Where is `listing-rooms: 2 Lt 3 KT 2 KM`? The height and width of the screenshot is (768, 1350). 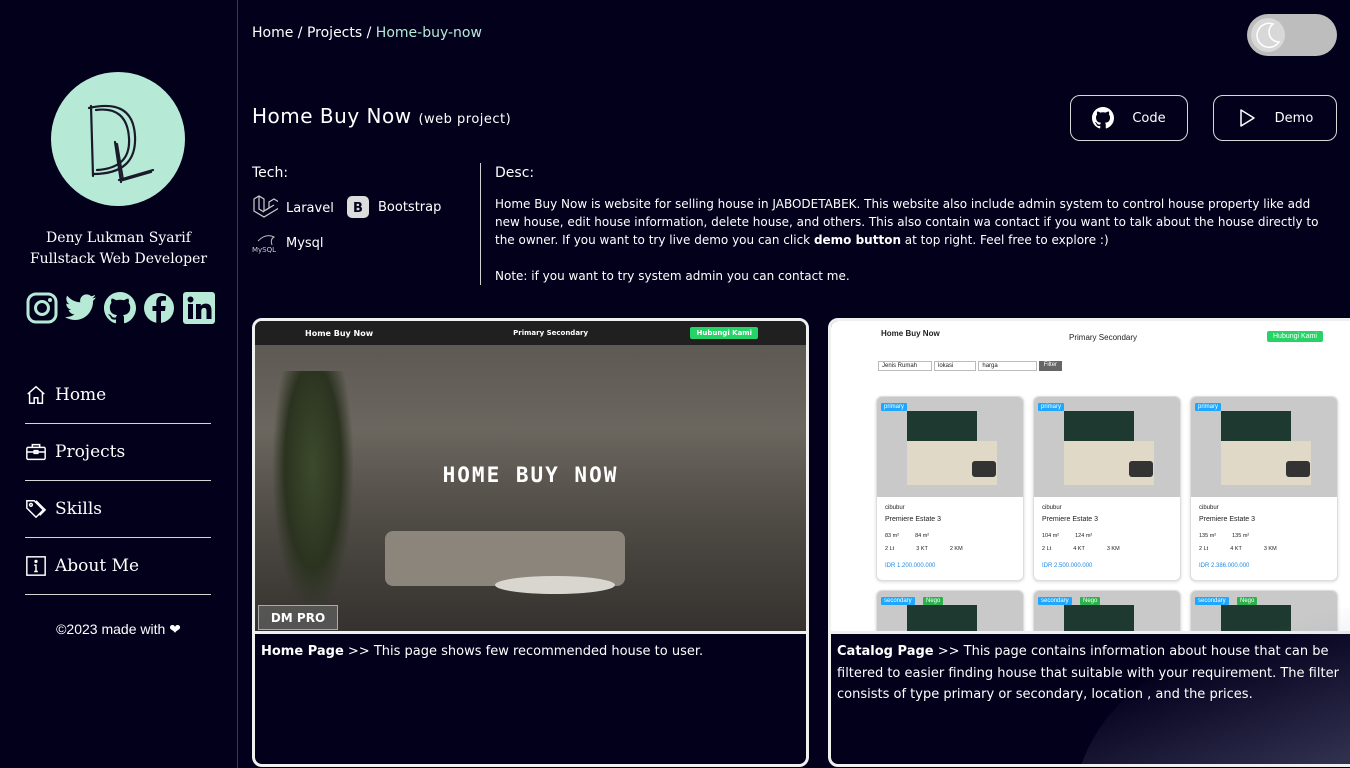 listing-rooms: 2 Lt 3 KT 2 KM is located at coordinates (924, 549).